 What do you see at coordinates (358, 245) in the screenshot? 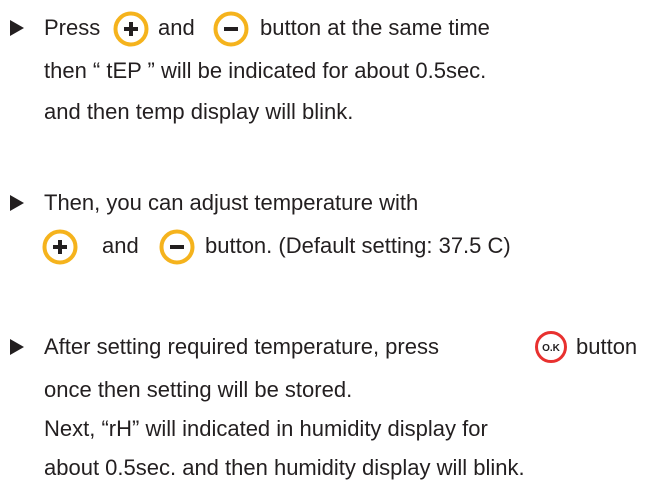
I see `step2-button-text: button. (Default setting: 37.5 C)` at bounding box center [358, 245].